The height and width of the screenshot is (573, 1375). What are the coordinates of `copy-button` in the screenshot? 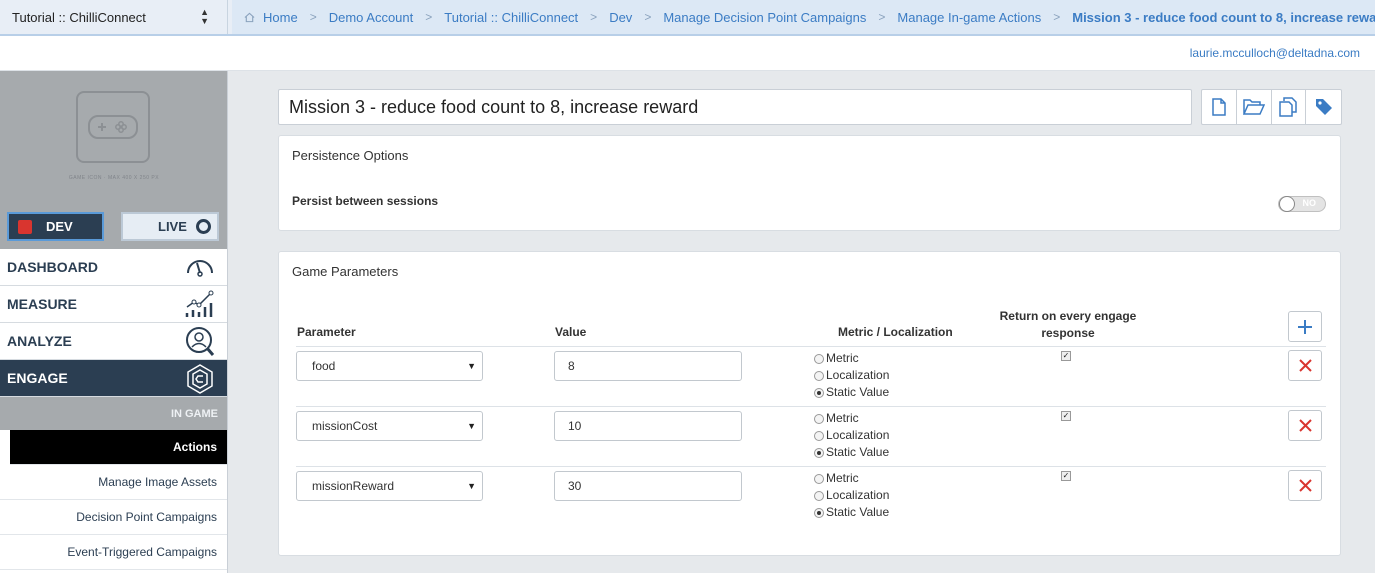 It's located at (1289, 107).